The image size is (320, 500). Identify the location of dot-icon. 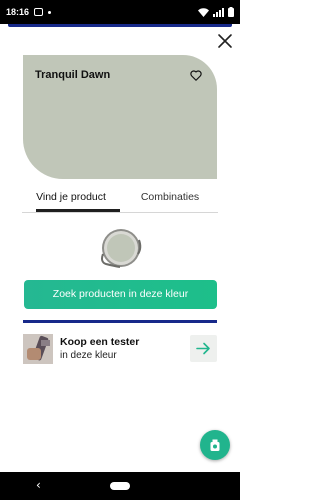
(50, 12).